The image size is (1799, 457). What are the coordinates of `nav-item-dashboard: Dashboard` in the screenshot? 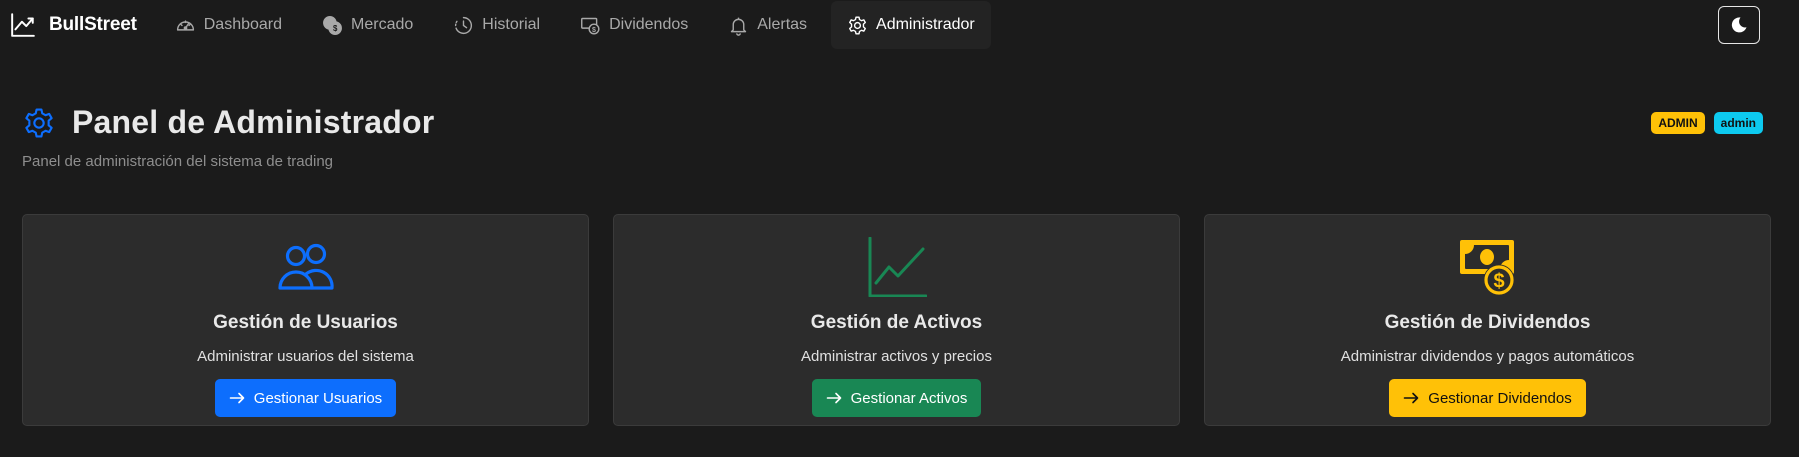 It's located at (228, 25).